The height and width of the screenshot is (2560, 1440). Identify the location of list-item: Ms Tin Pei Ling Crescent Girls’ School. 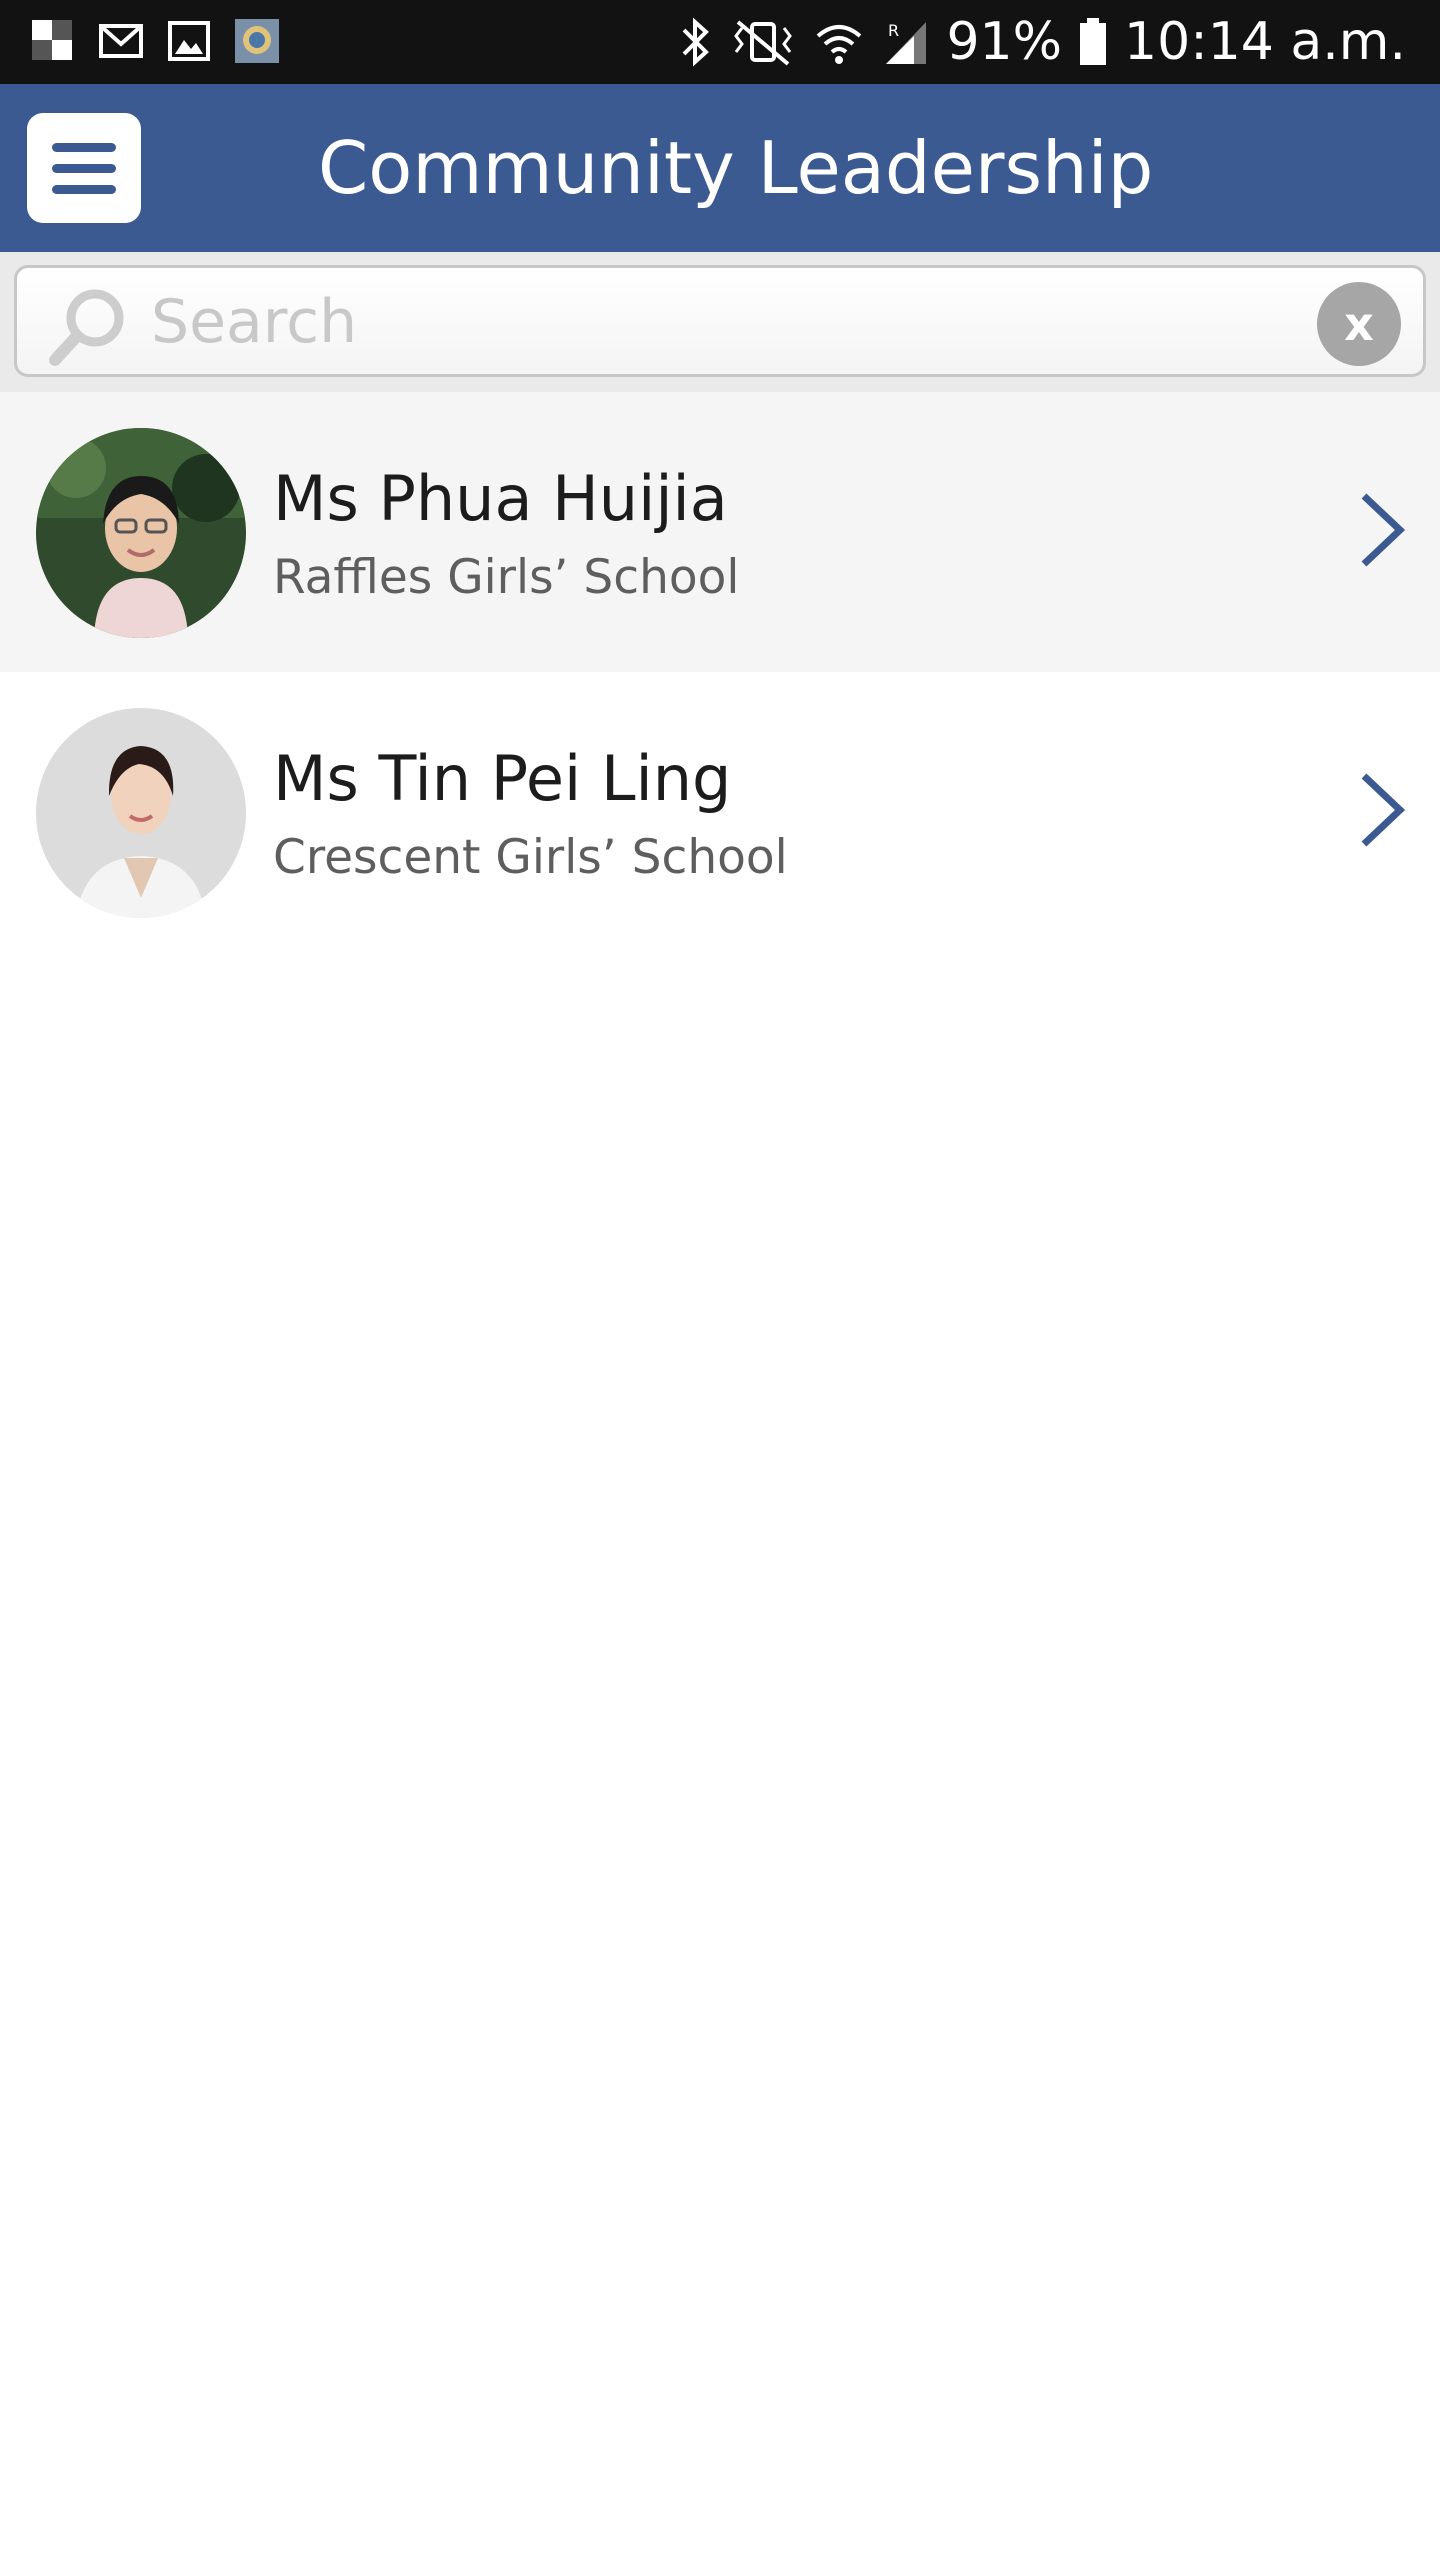
(720, 812).